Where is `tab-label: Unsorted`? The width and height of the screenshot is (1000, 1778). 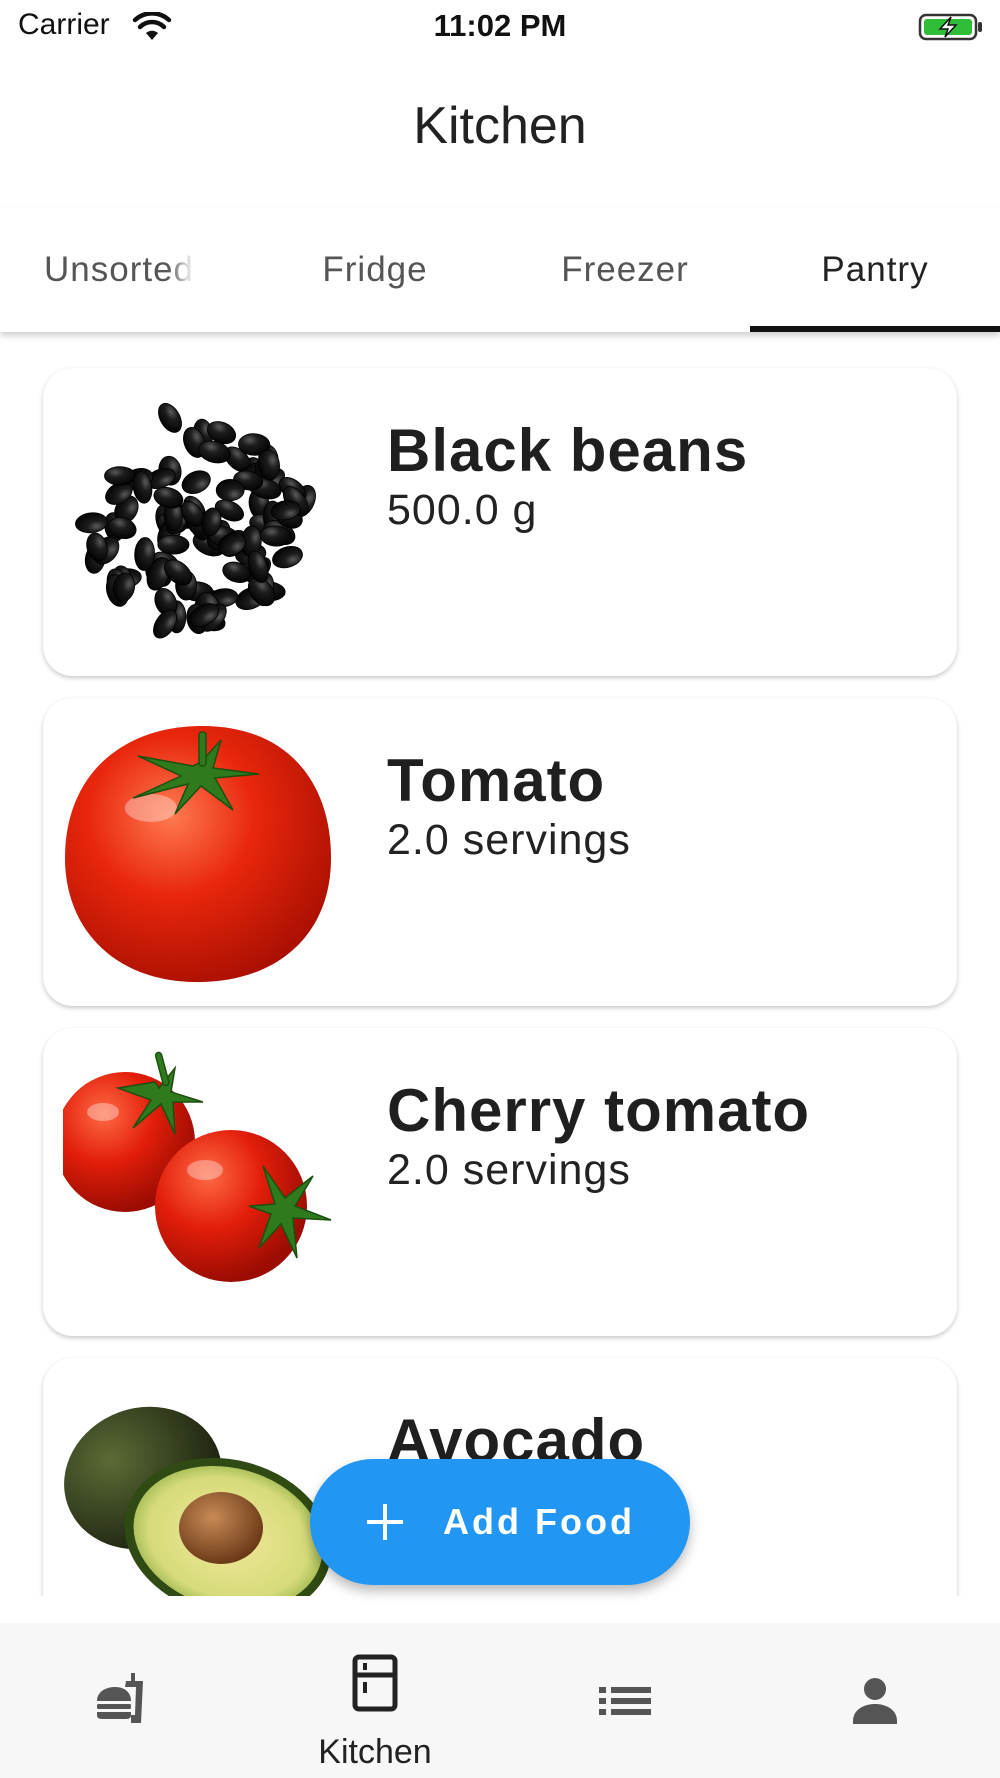 tab-label: Unsorted is located at coordinates (119, 269).